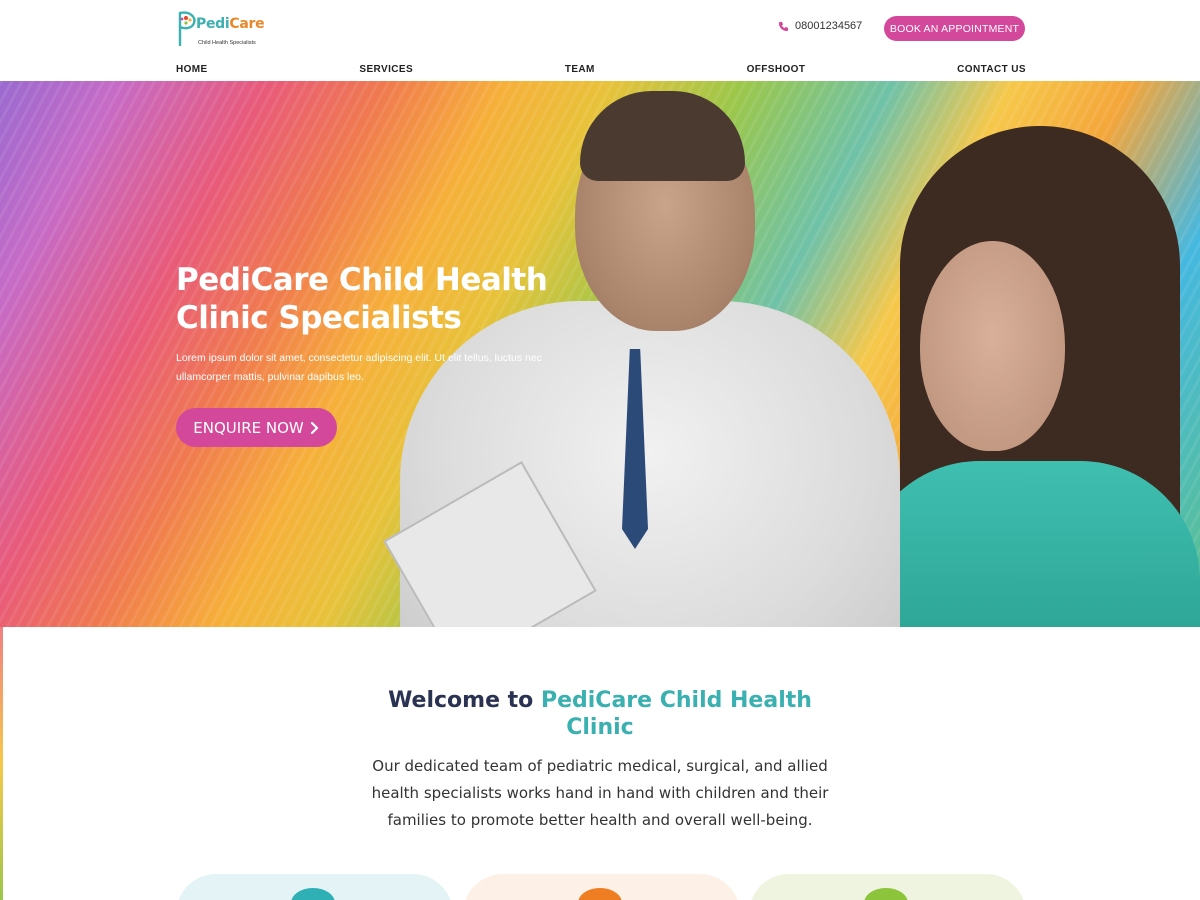 The width and height of the screenshot is (1200, 900). I want to click on chevron-right-icon, so click(314, 427).